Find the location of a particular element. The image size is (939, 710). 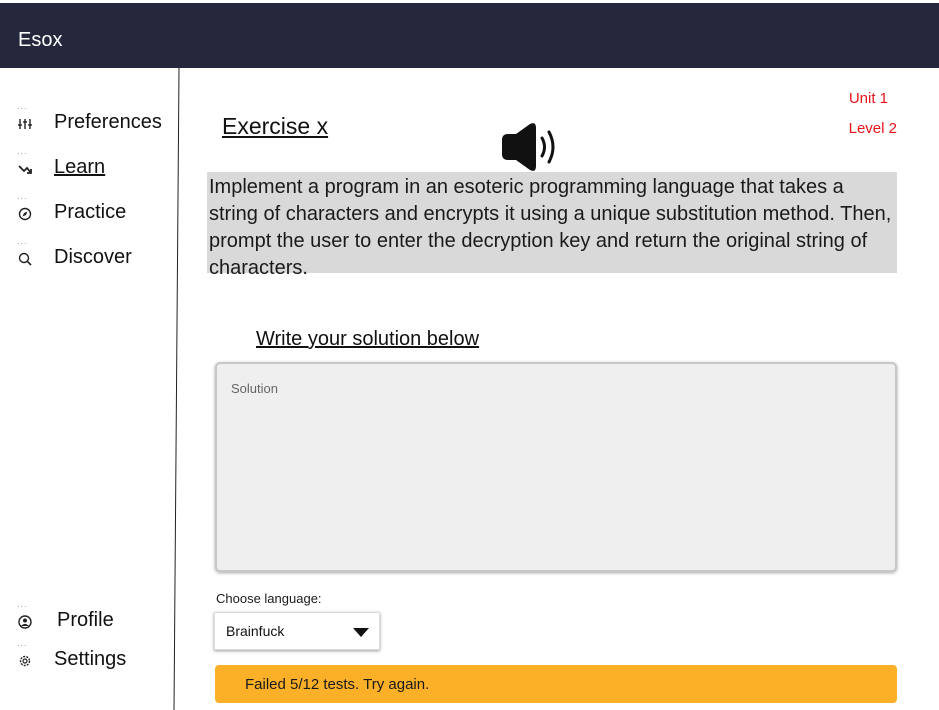

sidebar-item-learn: ... Learn is located at coordinates (87, 164).